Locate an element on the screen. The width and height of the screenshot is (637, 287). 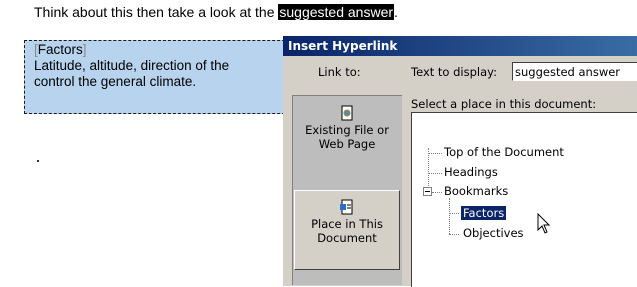
dialog-title-bar: Insert Hyperlink is located at coordinates (460, 46).